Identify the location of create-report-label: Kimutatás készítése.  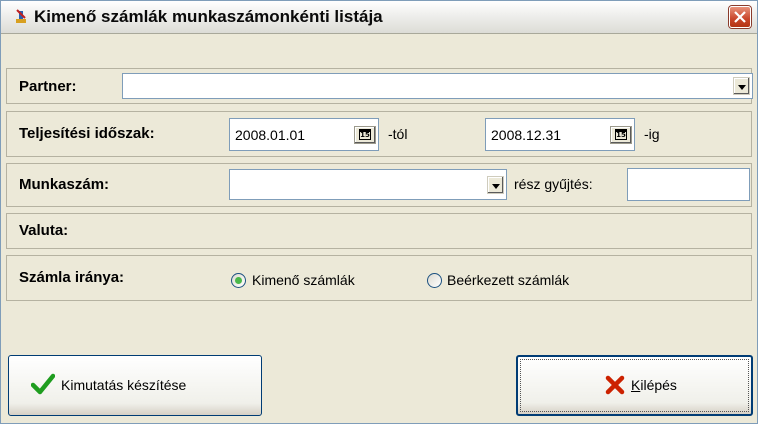
(124, 385).